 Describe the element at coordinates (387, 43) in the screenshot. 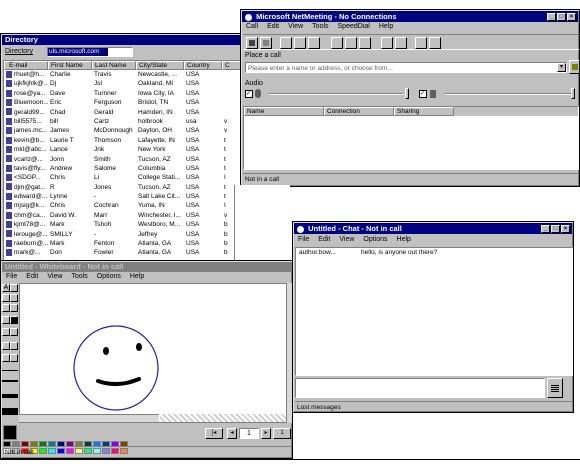

I see `speeddial-button` at that location.